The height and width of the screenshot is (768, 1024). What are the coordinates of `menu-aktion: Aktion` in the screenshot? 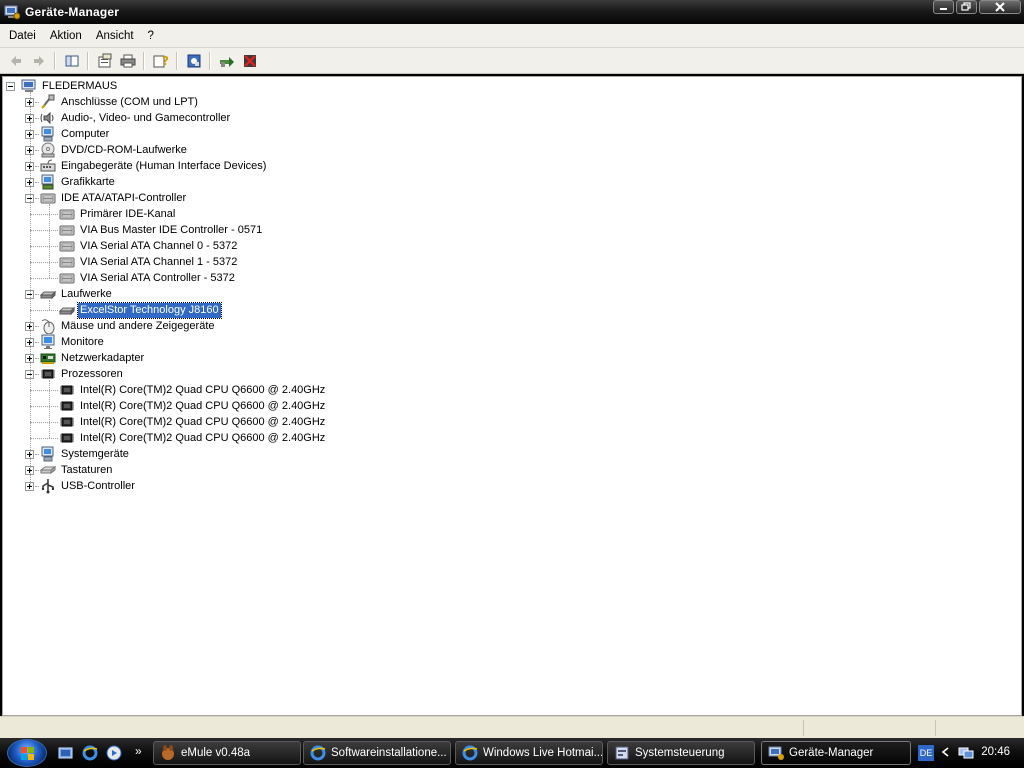 It's located at (66, 36).